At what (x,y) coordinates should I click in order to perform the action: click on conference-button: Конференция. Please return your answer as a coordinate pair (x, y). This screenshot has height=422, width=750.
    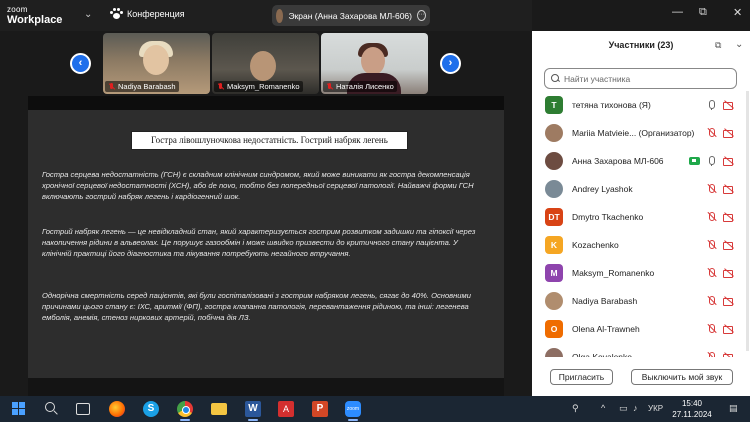
    Looking at the image, I should click on (147, 14).